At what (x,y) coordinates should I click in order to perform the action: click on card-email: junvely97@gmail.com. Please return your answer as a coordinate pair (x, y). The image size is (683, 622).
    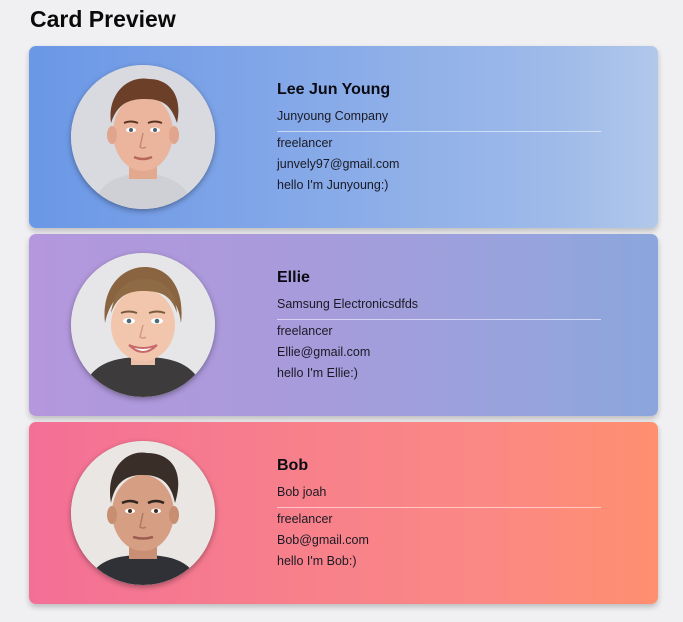
    Looking at the image, I should click on (338, 164).